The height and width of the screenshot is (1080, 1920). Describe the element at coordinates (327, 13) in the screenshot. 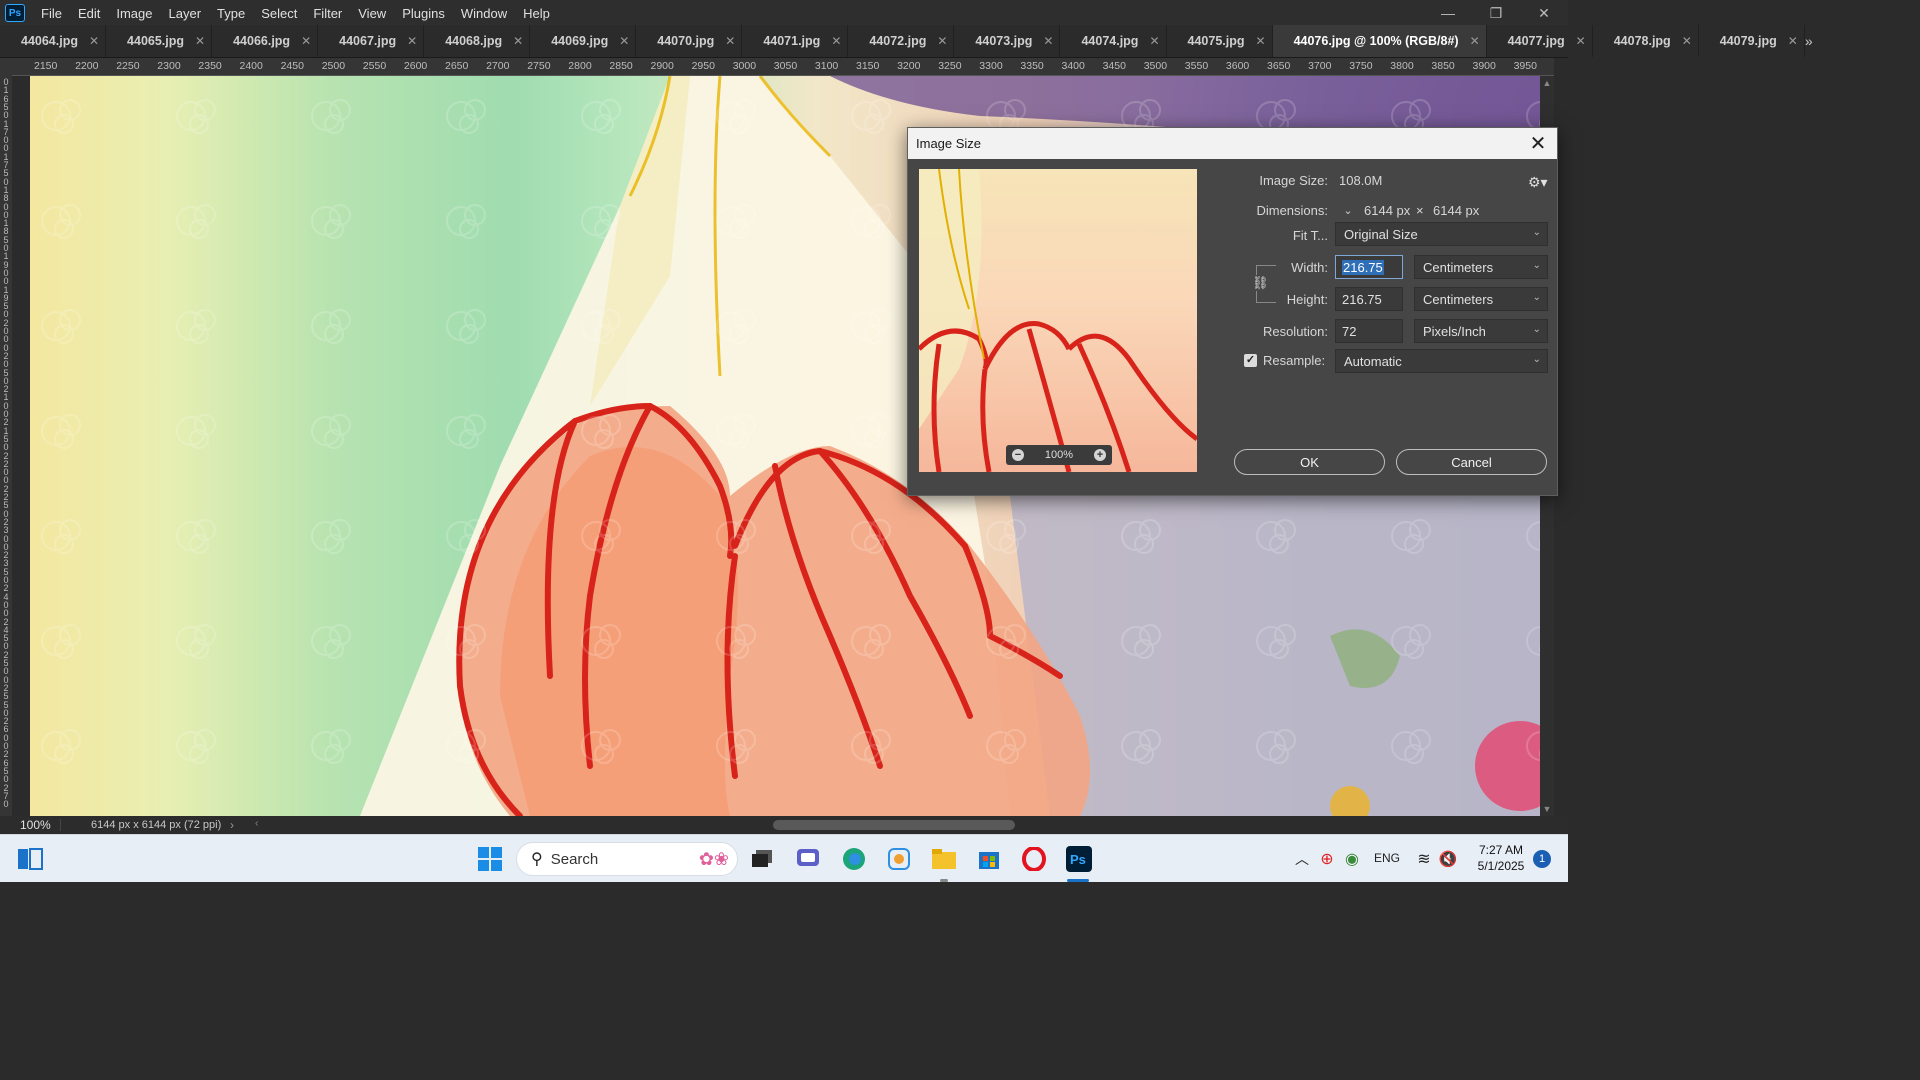

I see `menu-filter: Filter` at that location.